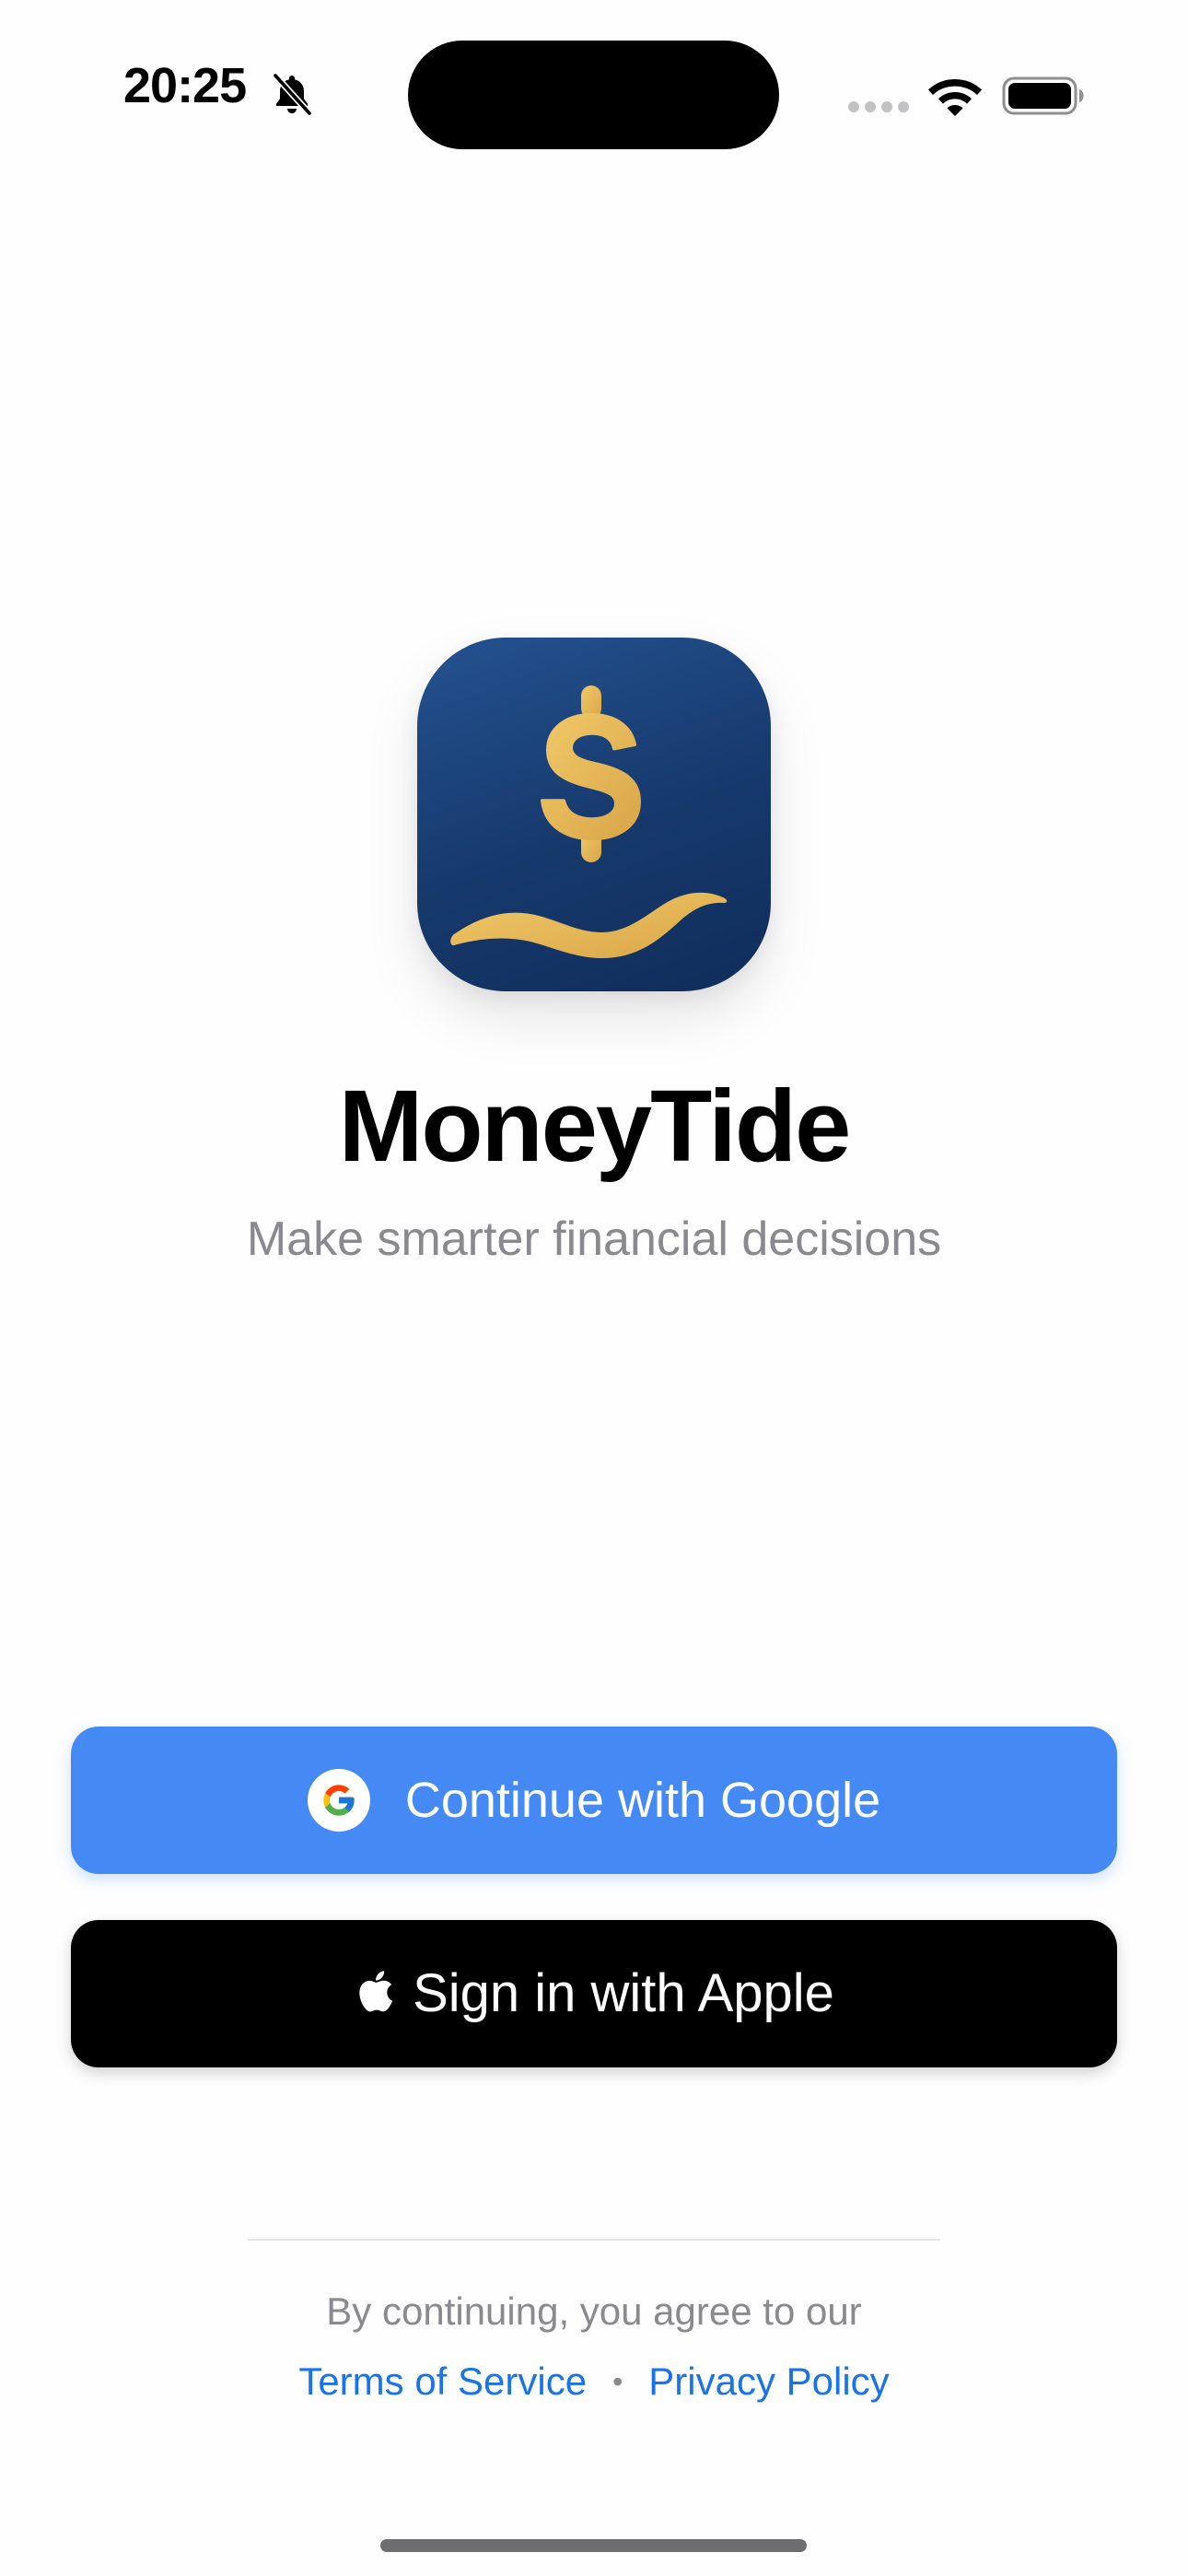 The height and width of the screenshot is (2576, 1188). I want to click on legal-links: Terms of Service • Privacy Policy, so click(594, 2382).